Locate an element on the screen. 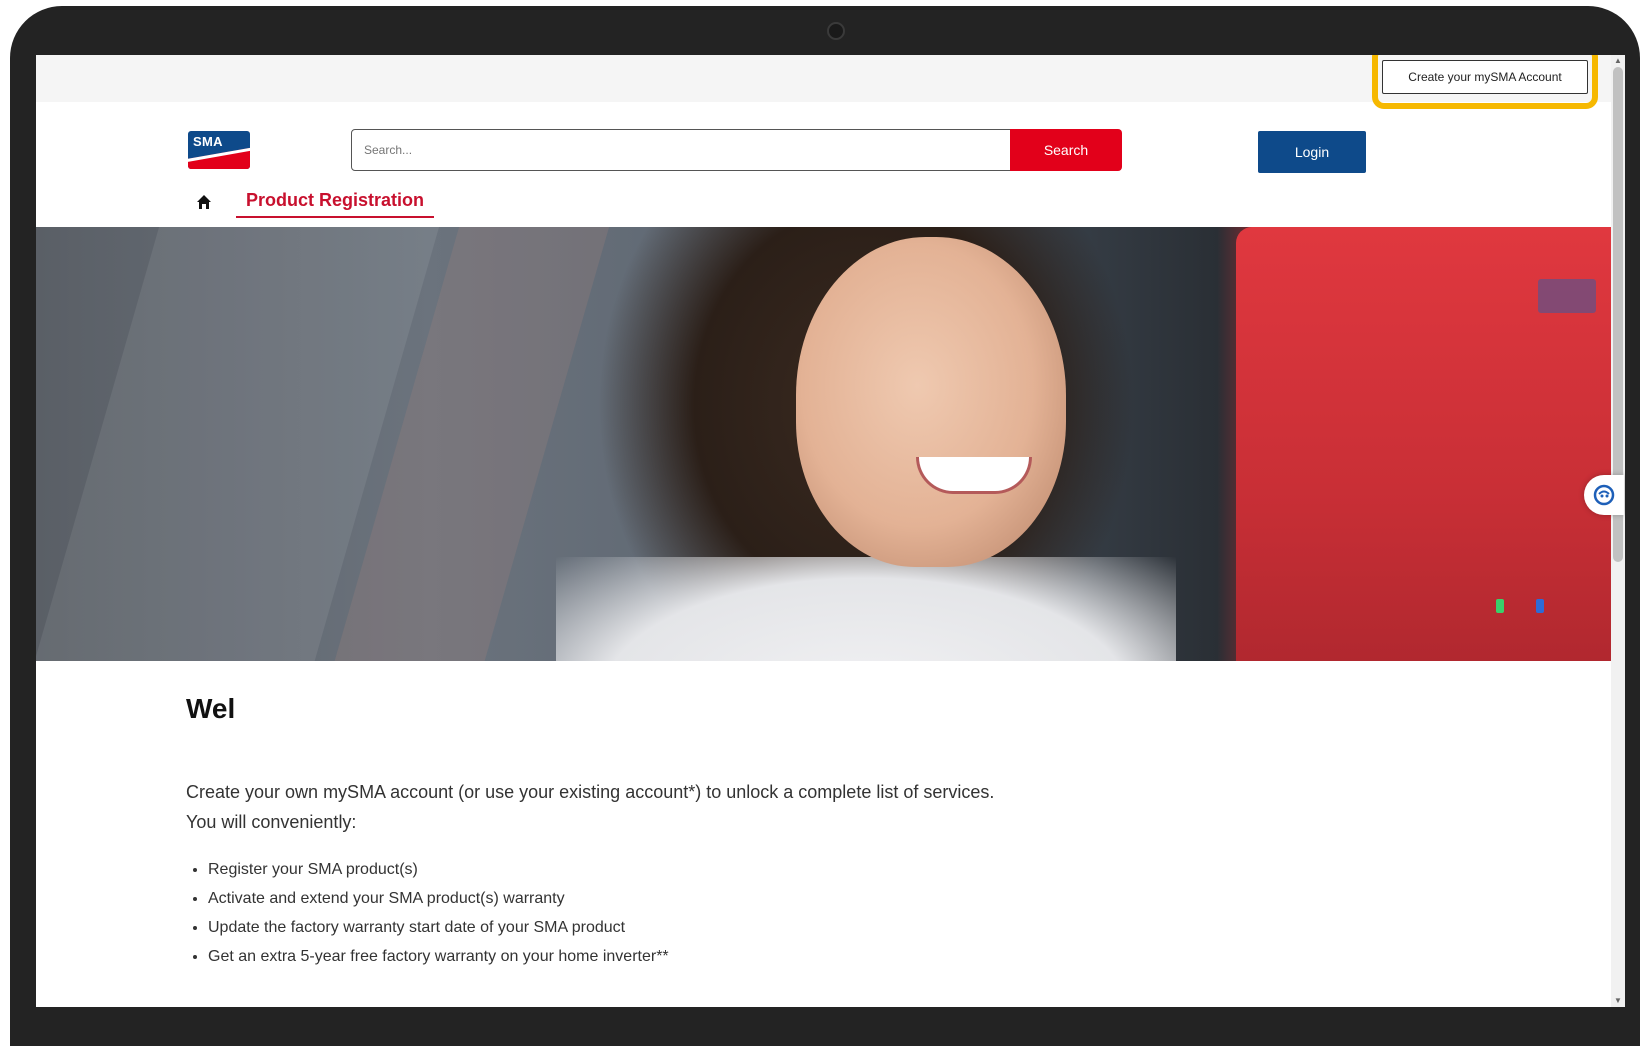 The image size is (1647, 1046). sma-logo: SMA is located at coordinates (219, 150).